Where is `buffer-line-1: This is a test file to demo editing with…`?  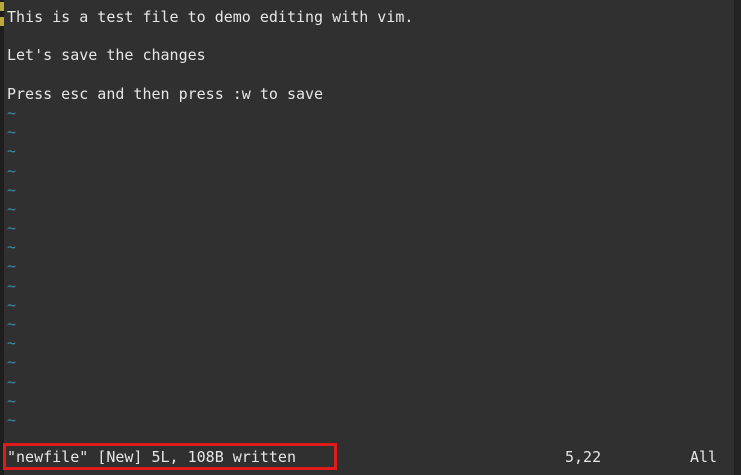
buffer-line-1: This is a test file to demo editing with… is located at coordinates (369, 17).